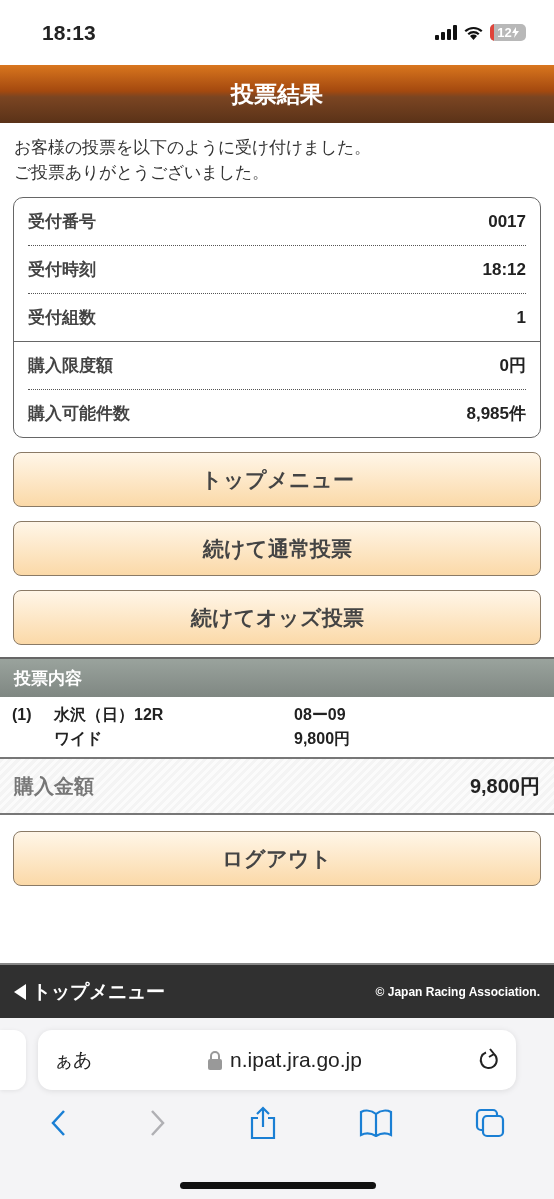 The width and height of the screenshot is (554, 1199). What do you see at coordinates (376, 1123) in the screenshot?
I see `book-icon` at bounding box center [376, 1123].